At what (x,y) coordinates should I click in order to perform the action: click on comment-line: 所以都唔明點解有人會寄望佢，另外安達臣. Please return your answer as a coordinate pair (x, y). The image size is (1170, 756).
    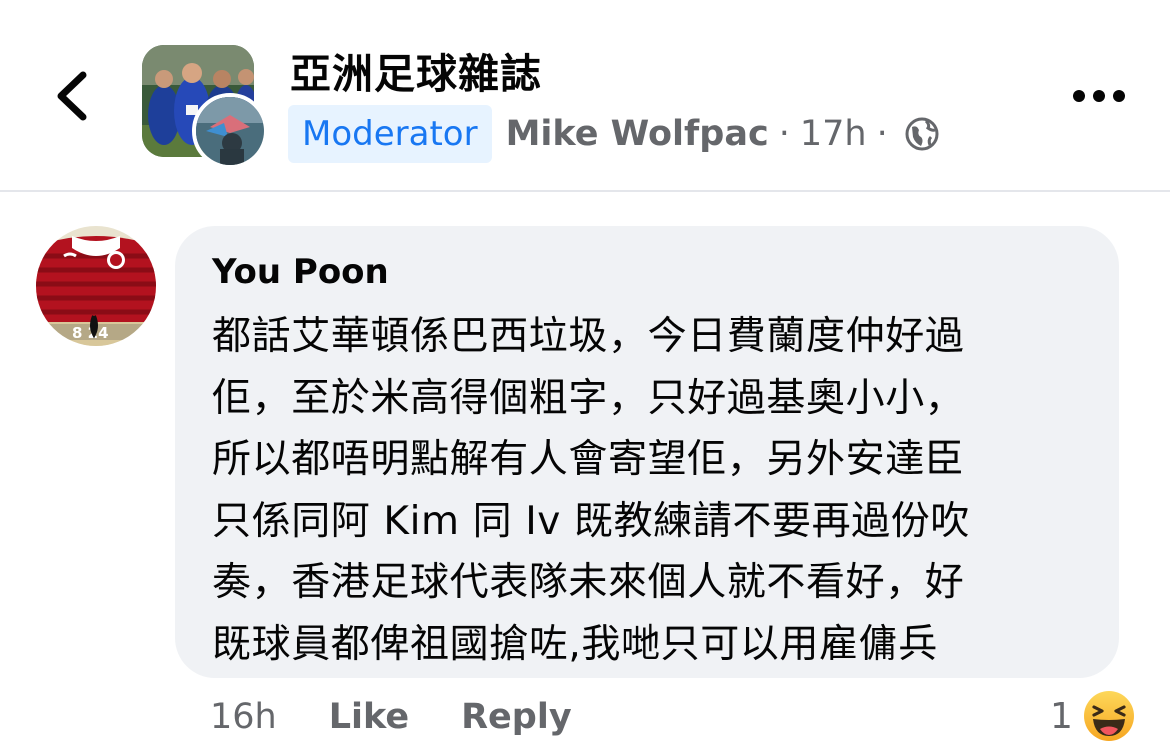
    Looking at the image, I should click on (588, 460).